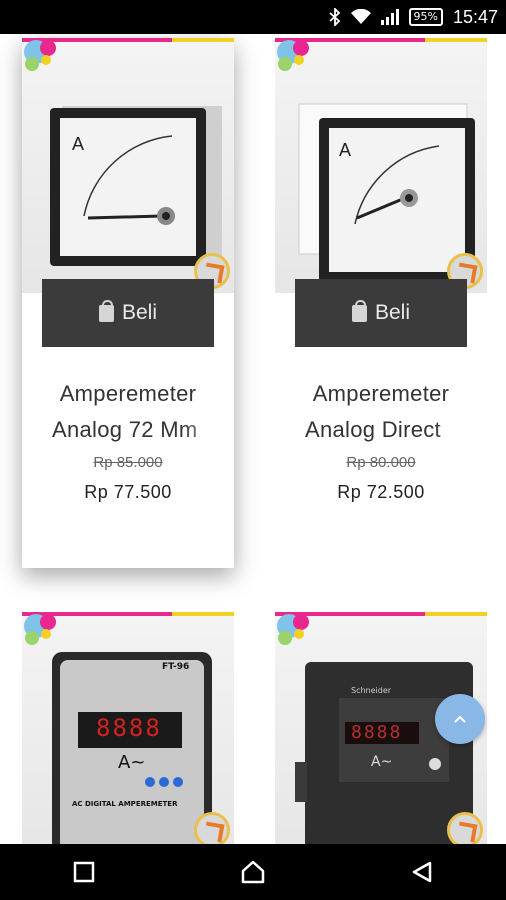 The height and width of the screenshot is (900, 506). I want to click on back-button, so click(422, 872).